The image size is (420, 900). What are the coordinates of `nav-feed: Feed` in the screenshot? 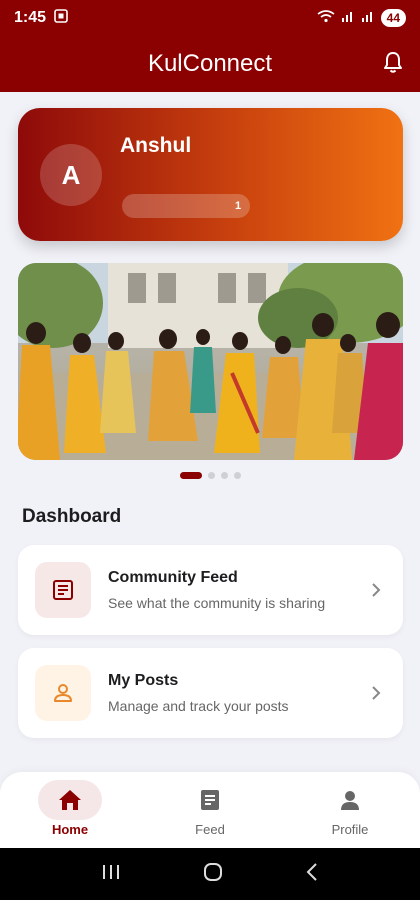 It's located at (210, 811).